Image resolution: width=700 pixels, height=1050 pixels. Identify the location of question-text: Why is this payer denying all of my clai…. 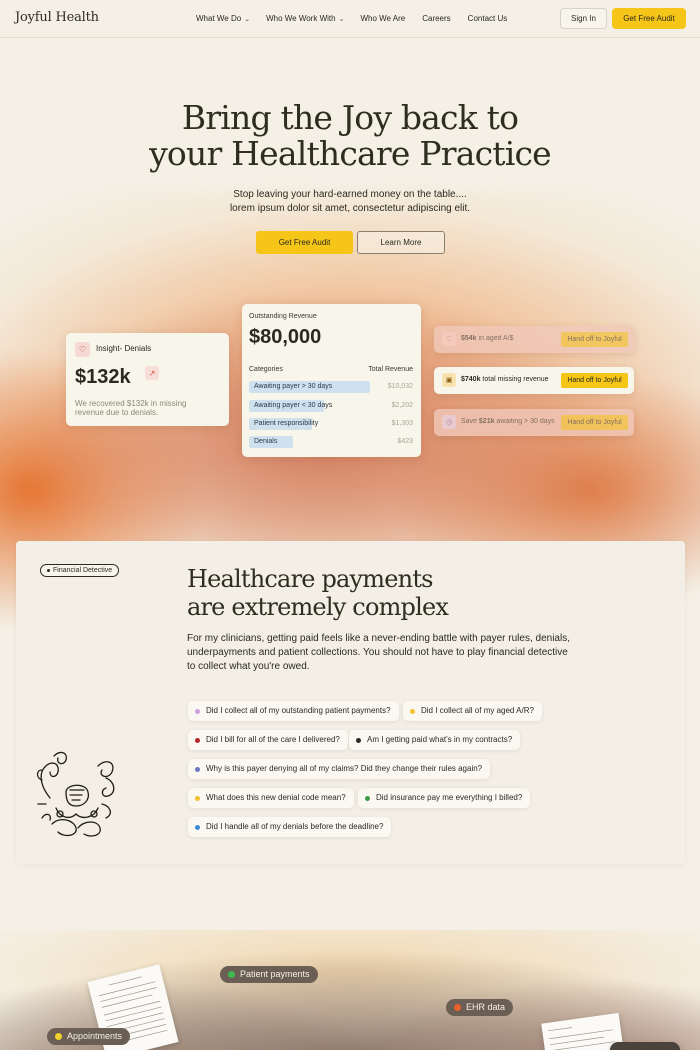
(344, 768).